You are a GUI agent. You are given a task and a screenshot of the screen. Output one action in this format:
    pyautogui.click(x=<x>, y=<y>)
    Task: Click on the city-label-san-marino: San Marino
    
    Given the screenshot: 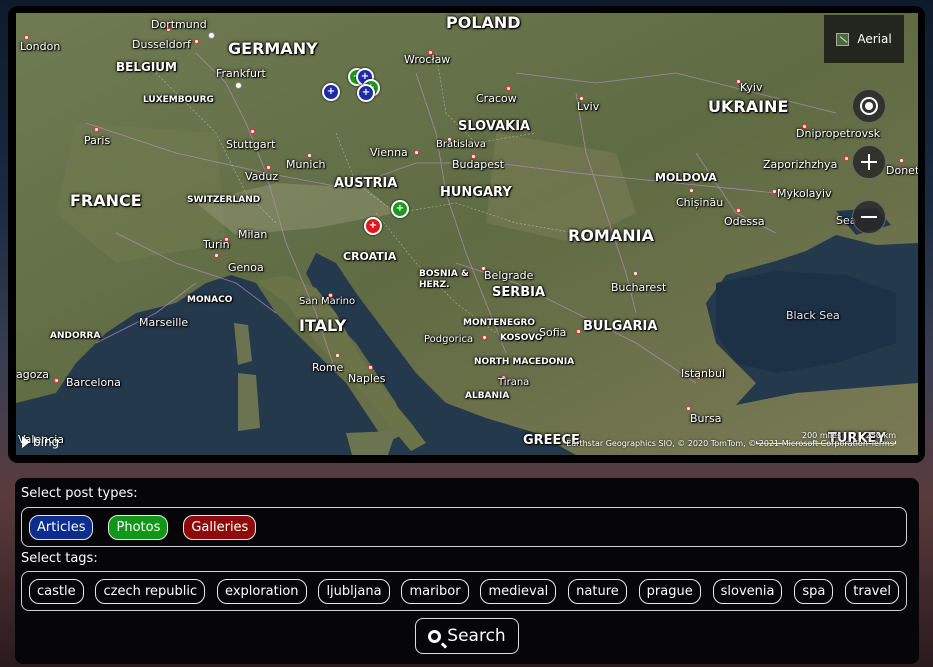 What is the action you would take?
    pyautogui.click(x=327, y=301)
    